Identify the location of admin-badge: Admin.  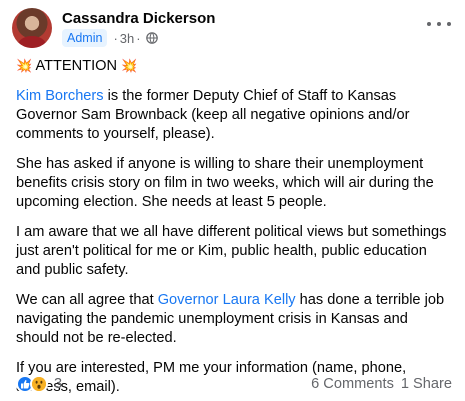
(85, 38).